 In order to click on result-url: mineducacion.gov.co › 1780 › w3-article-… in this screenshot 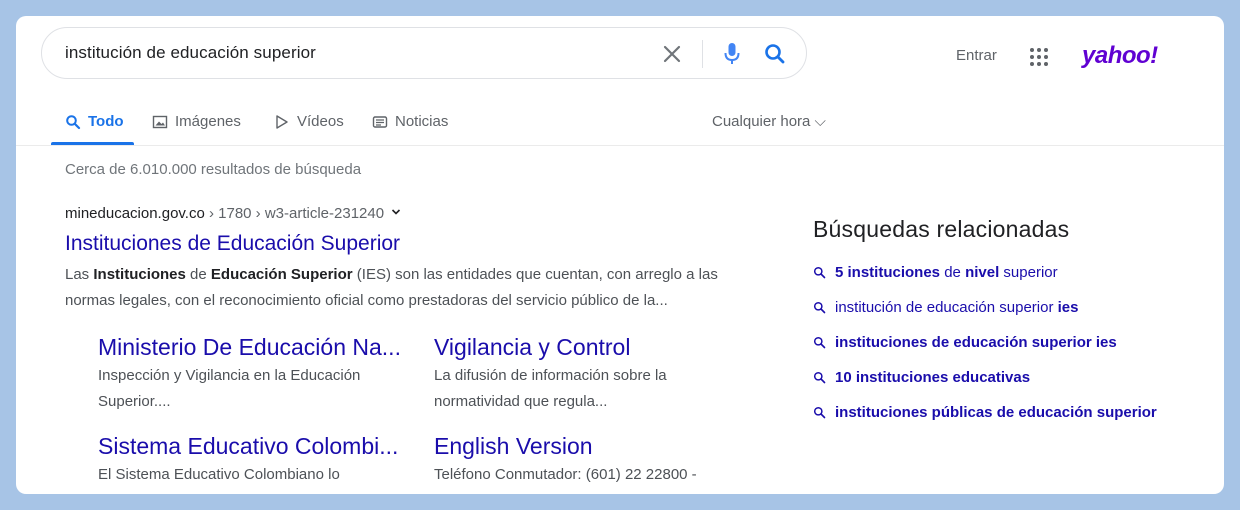, I will do `click(233, 213)`.